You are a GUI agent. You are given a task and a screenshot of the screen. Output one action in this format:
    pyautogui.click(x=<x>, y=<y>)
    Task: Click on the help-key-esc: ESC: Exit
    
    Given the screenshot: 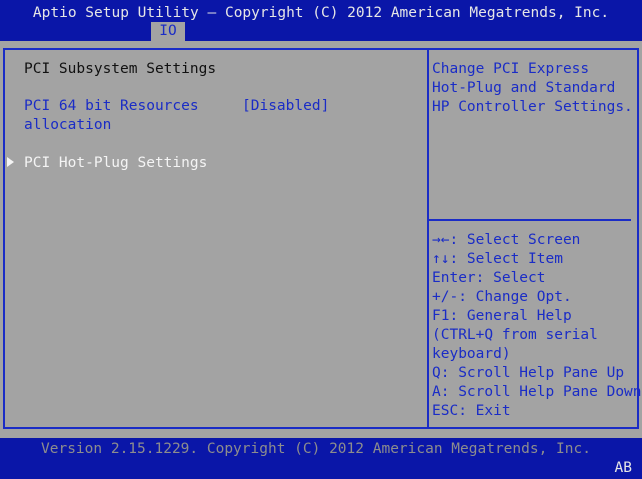 What is the action you would take?
    pyautogui.click(x=471, y=411)
    